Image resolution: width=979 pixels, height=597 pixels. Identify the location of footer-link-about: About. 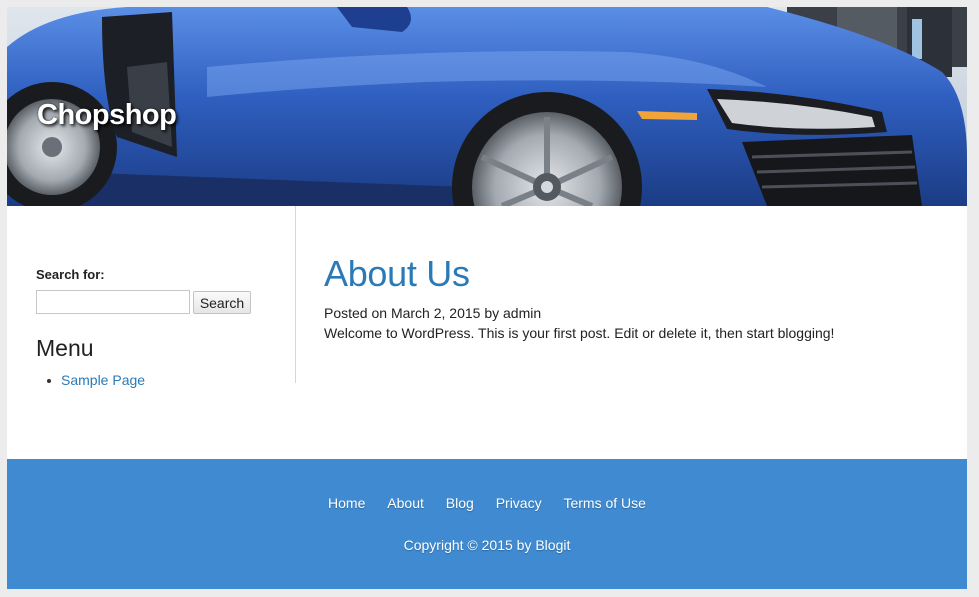
(405, 503).